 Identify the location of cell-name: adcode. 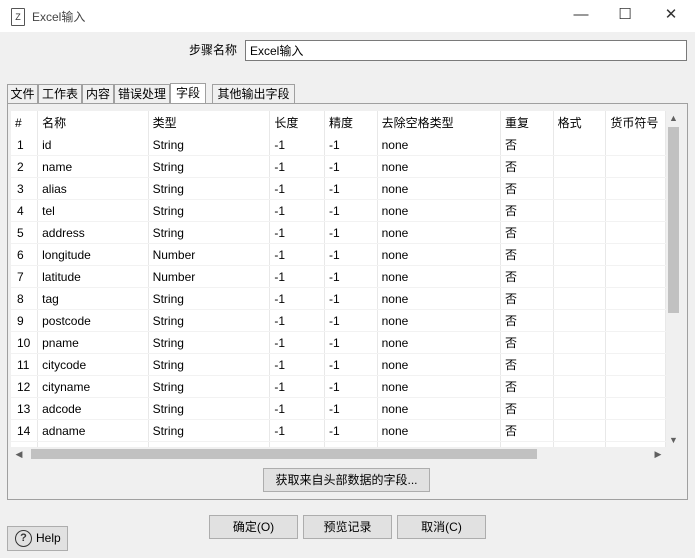
(93, 408).